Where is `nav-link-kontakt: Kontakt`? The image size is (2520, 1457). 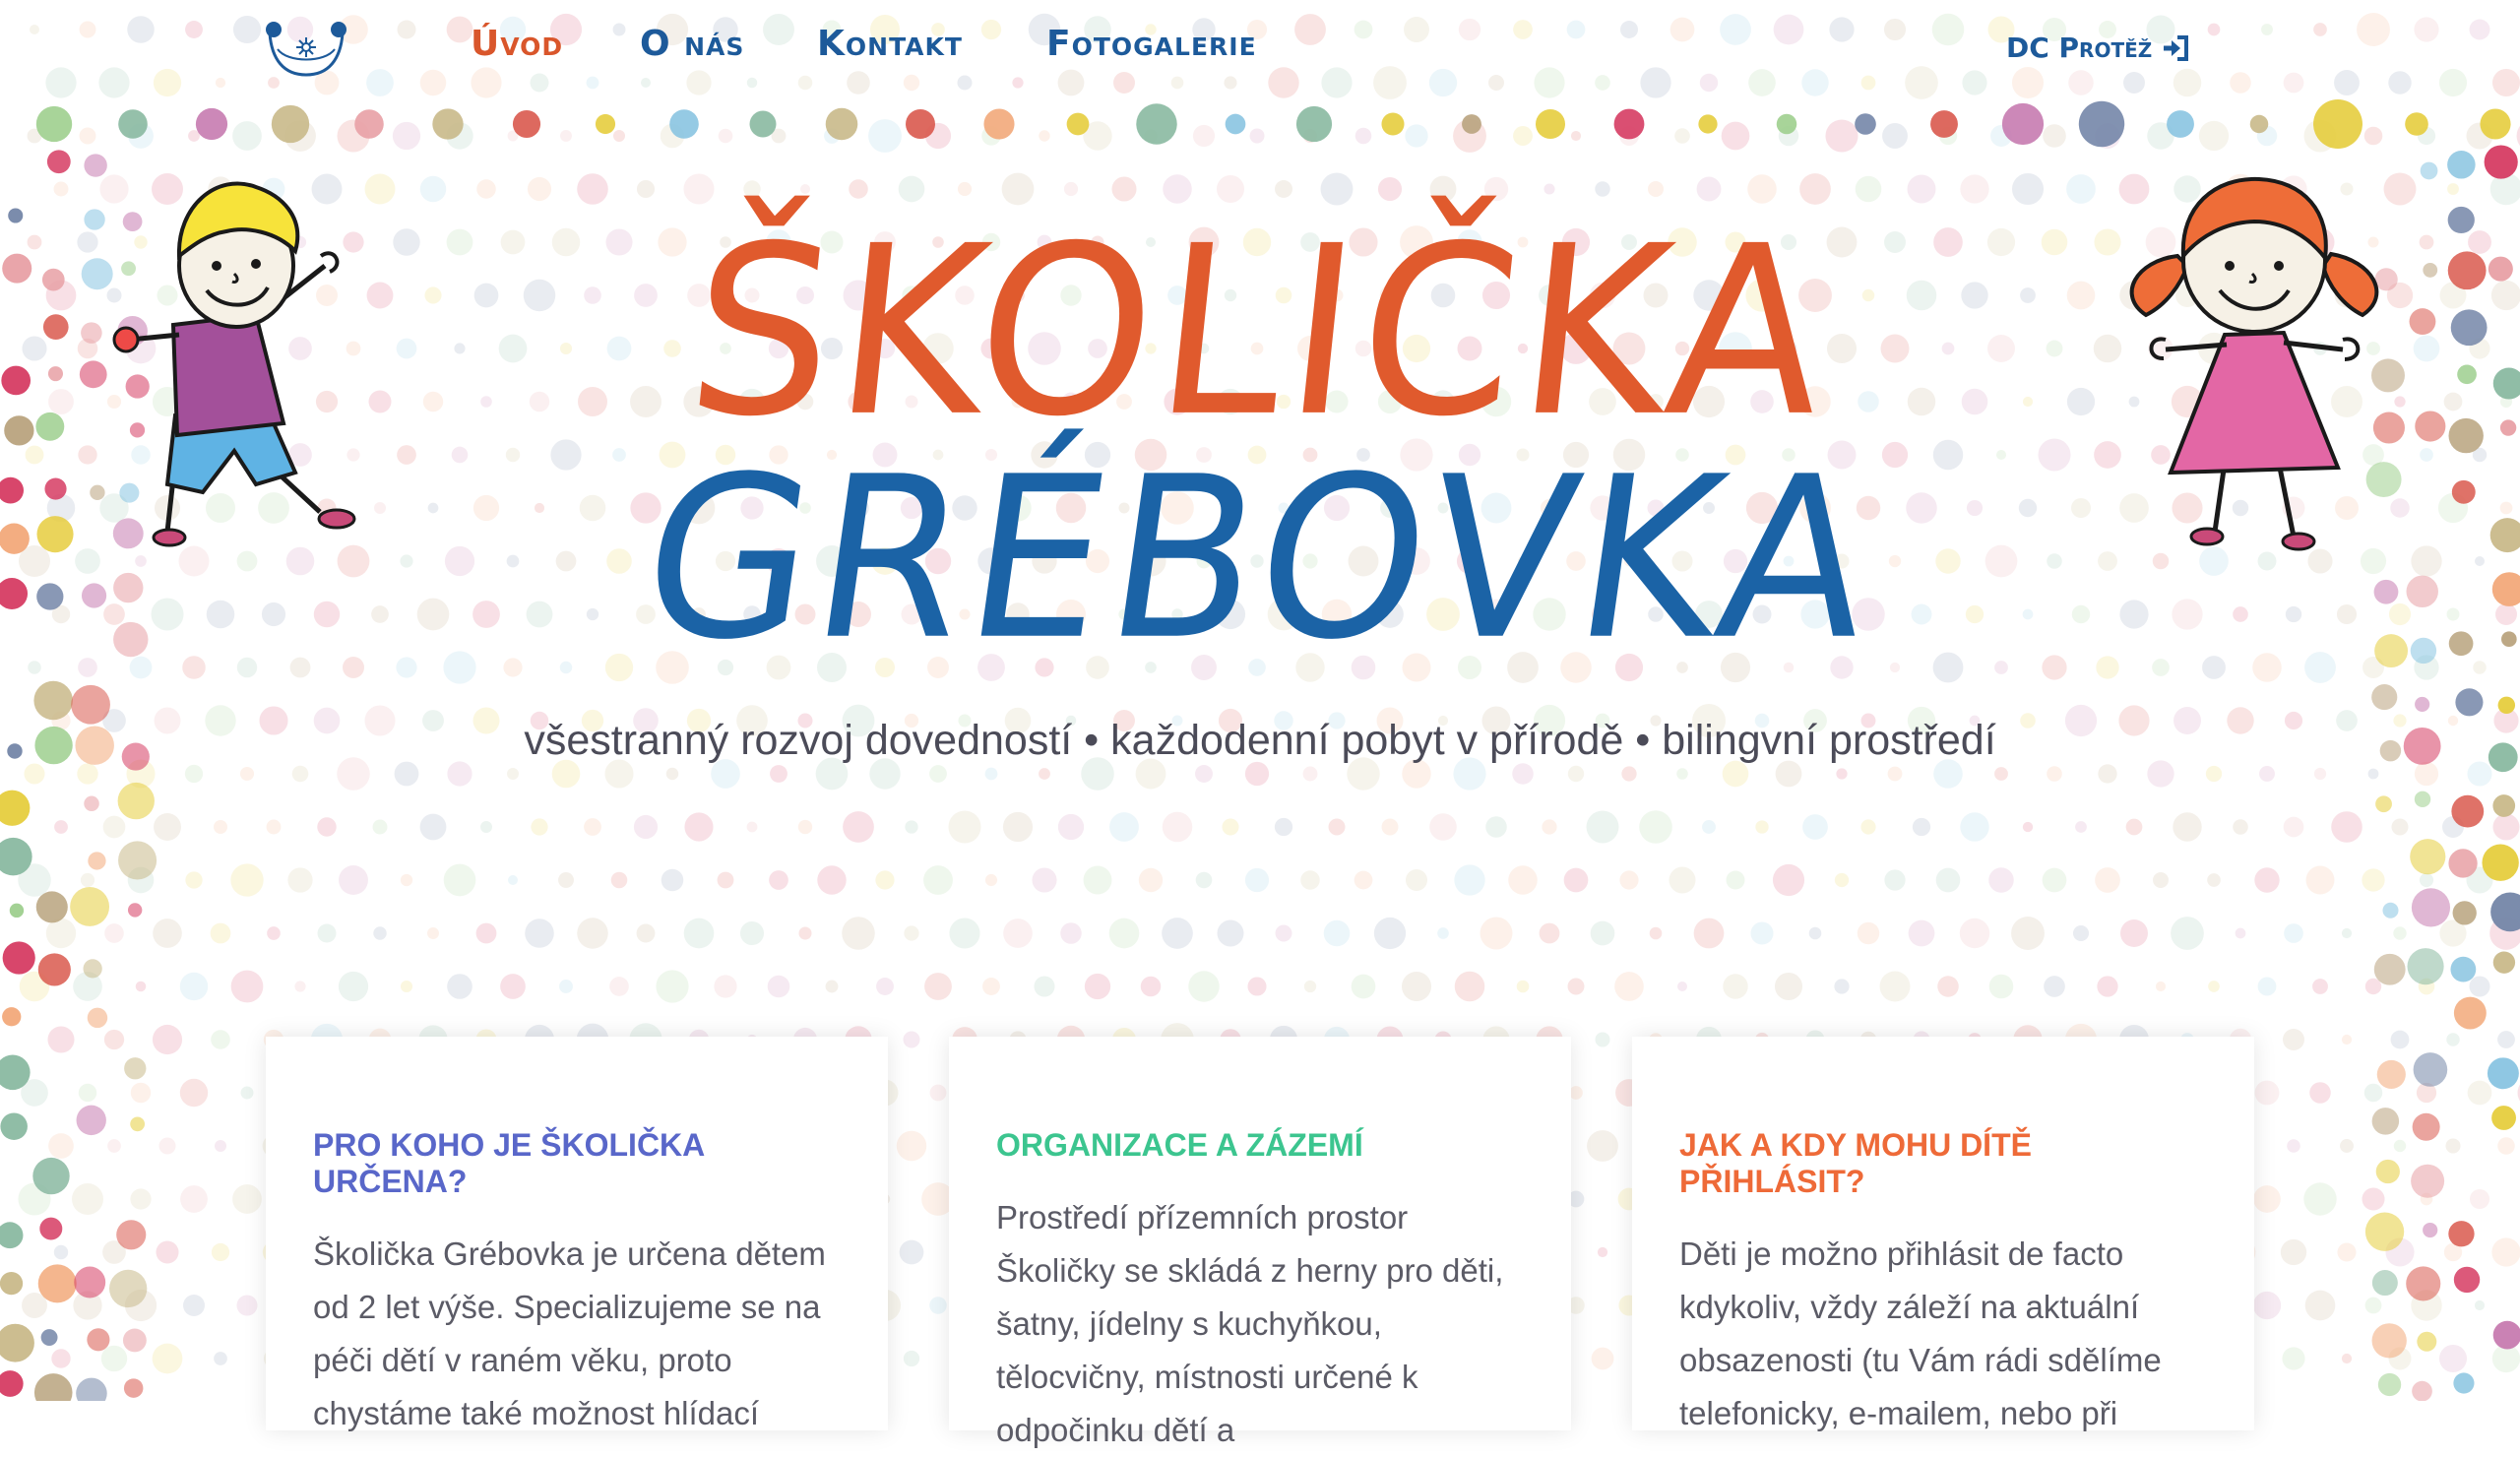
nav-link-kontakt: Kontakt is located at coordinates (890, 44).